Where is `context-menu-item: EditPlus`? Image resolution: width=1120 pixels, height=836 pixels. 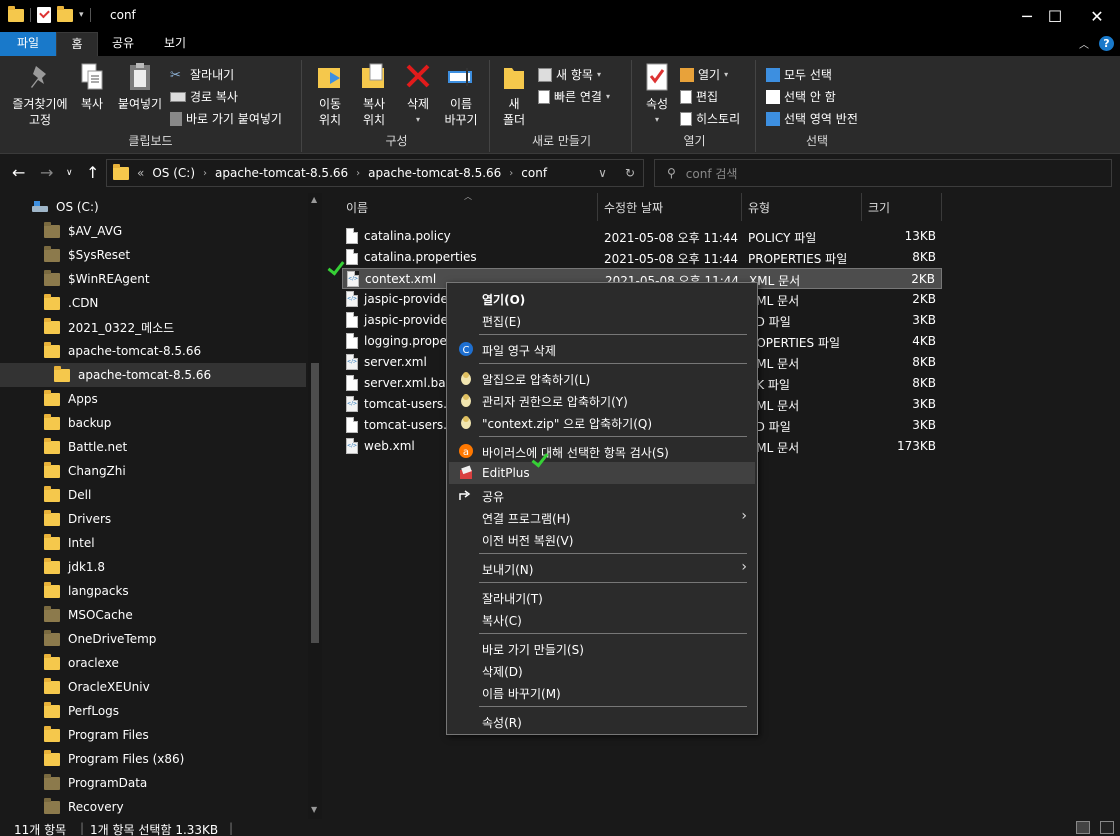 context-menu-item: EditPlus is located at coordinates (602, 473).